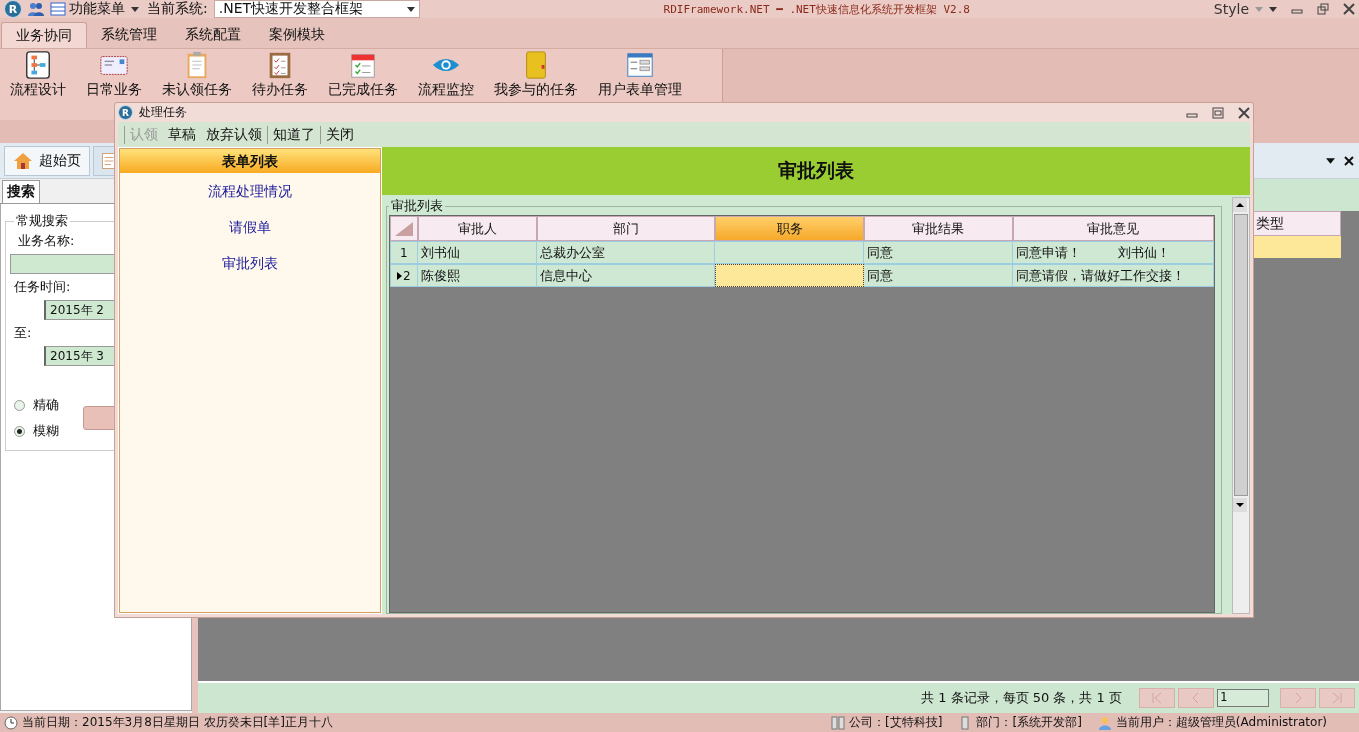 This screenshot has height=732, width=1359. I want to click on radio-option: 模糊, so click(36, 431).